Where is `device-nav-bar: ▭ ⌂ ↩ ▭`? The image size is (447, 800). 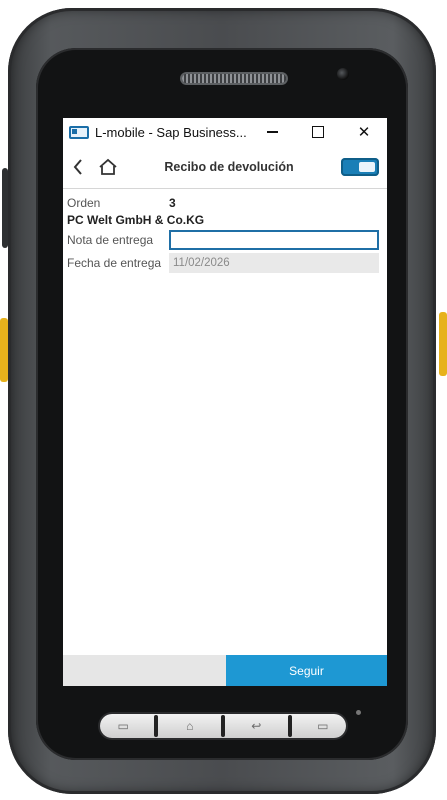
device-nav-bar: ▭ ⌂ ↩ ▭ is located at coordinates (223, 726).